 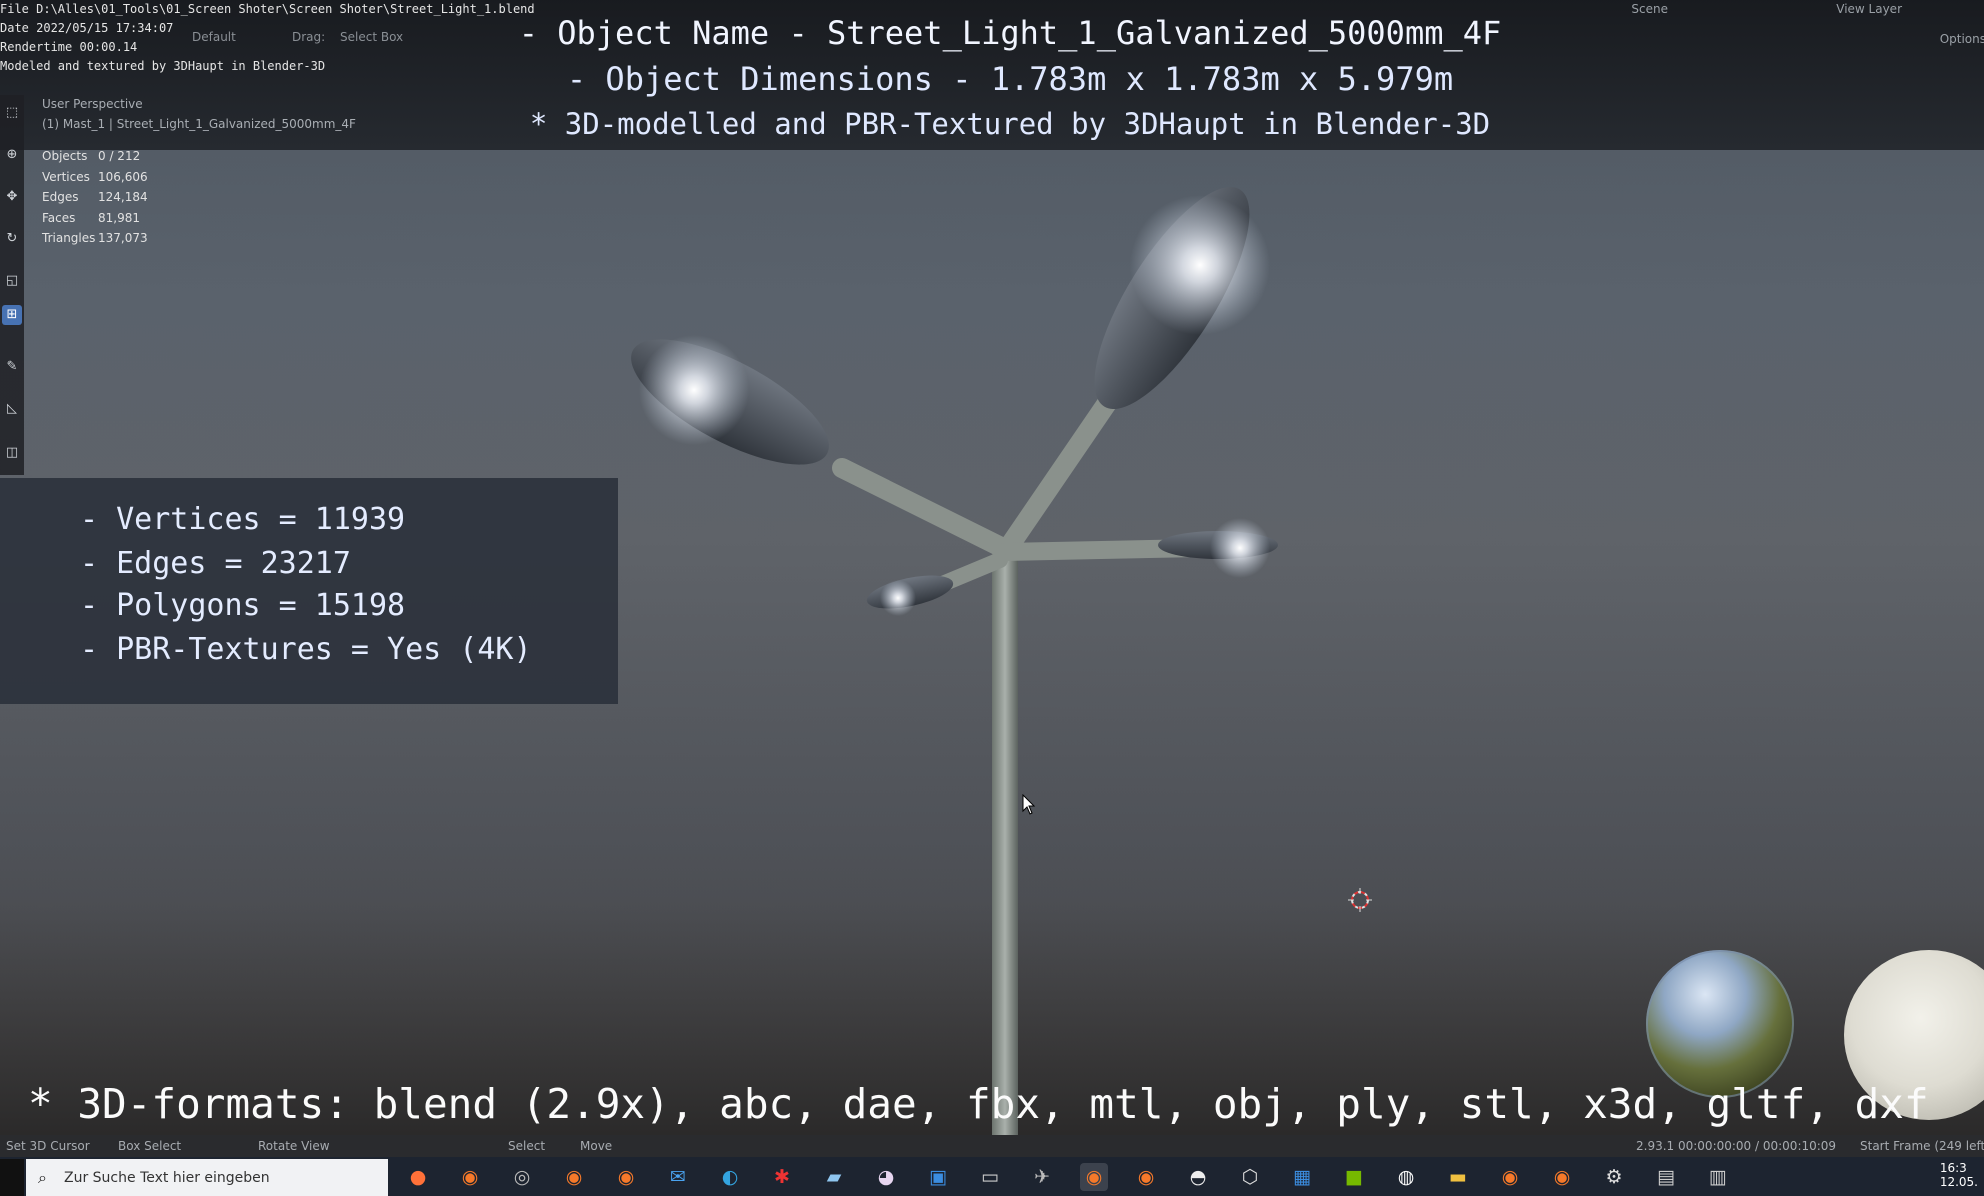 What do you see at coordinates (1406, 1177) in the screenshot?
I see `app-icon: ◍` at bounding box center [1406, 1177].